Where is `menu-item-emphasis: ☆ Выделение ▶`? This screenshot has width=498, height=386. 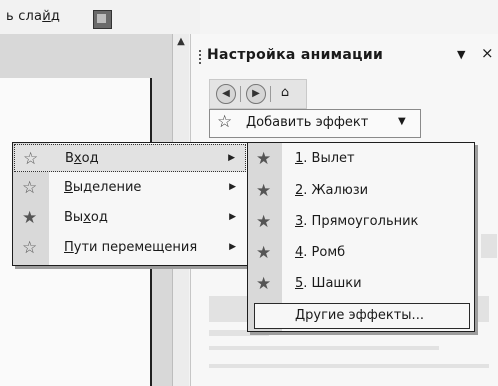 menu-item-emphasis: ☆ Выделение ▶ is located at coordinates (130, 188).